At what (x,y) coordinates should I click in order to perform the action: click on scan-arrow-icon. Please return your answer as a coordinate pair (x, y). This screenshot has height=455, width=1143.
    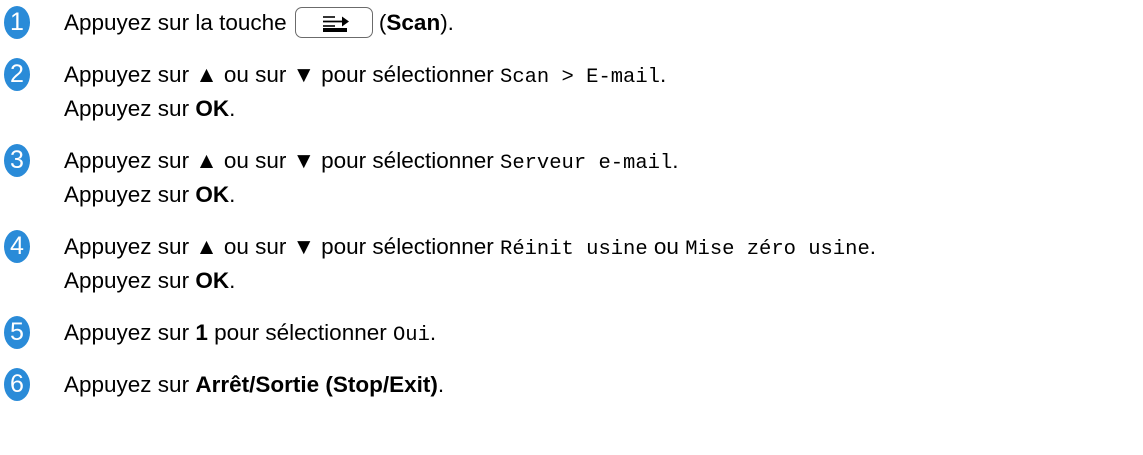
    Looking at the image, I should click on (335, 23).